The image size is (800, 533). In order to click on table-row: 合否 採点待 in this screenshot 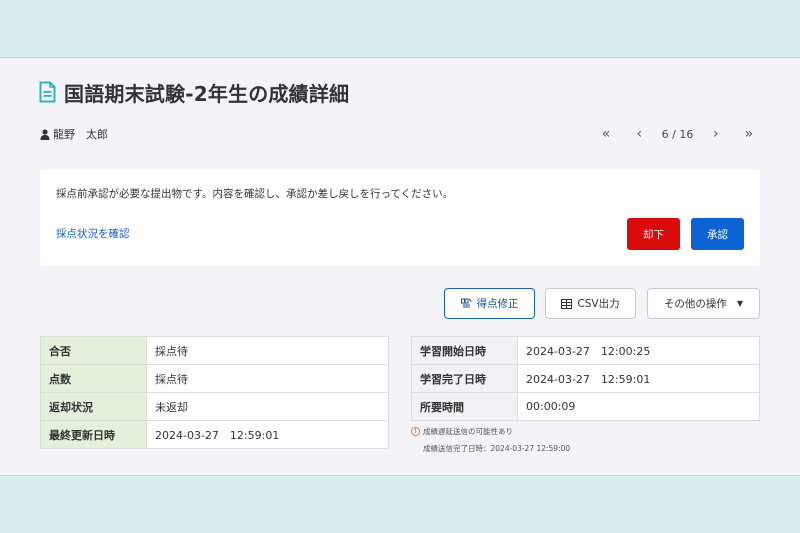, I will do `click(214, 350)`.